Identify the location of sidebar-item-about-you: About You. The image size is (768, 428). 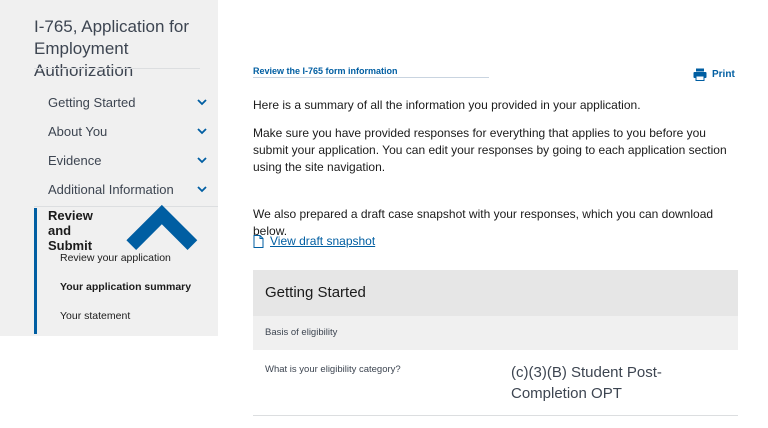
(128, 131).